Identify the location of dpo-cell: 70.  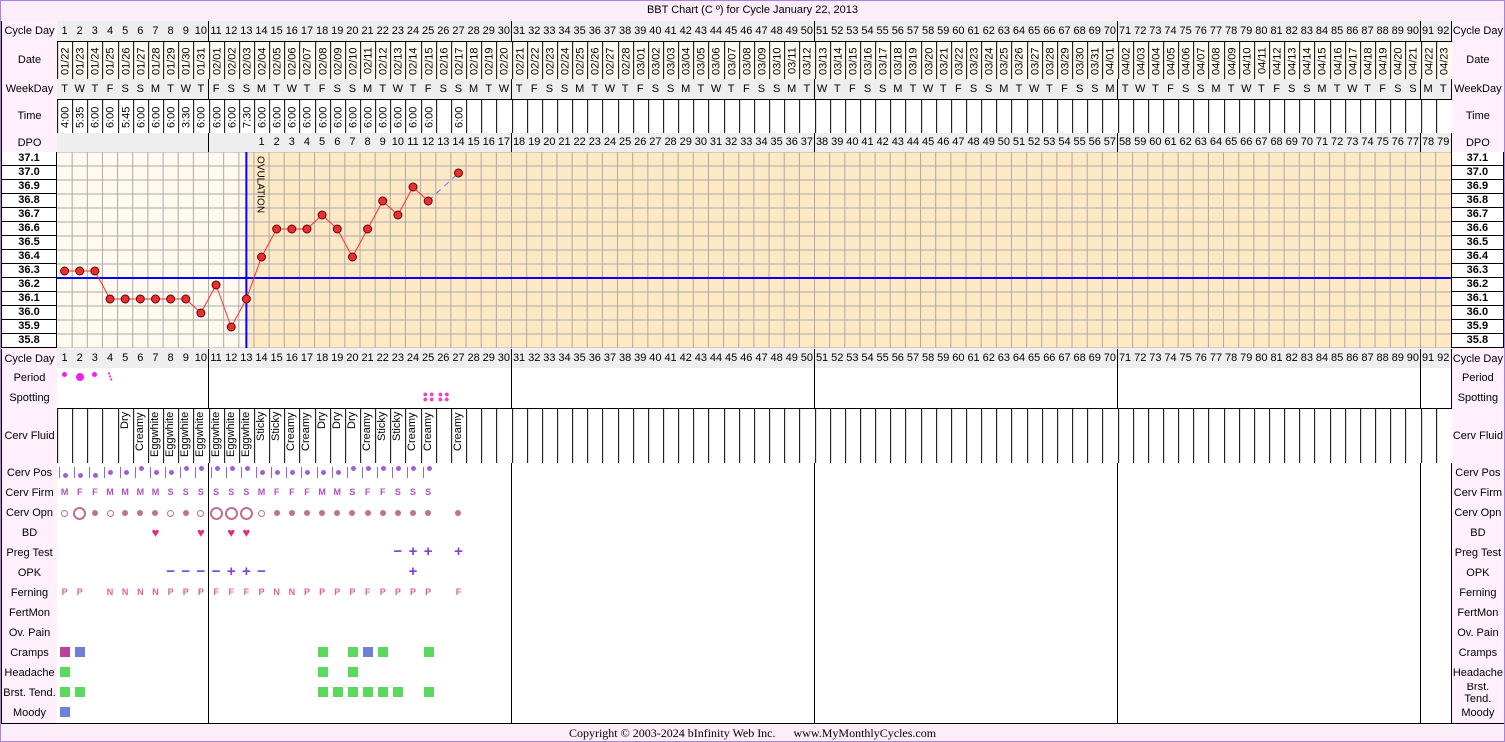
(1307, 143).